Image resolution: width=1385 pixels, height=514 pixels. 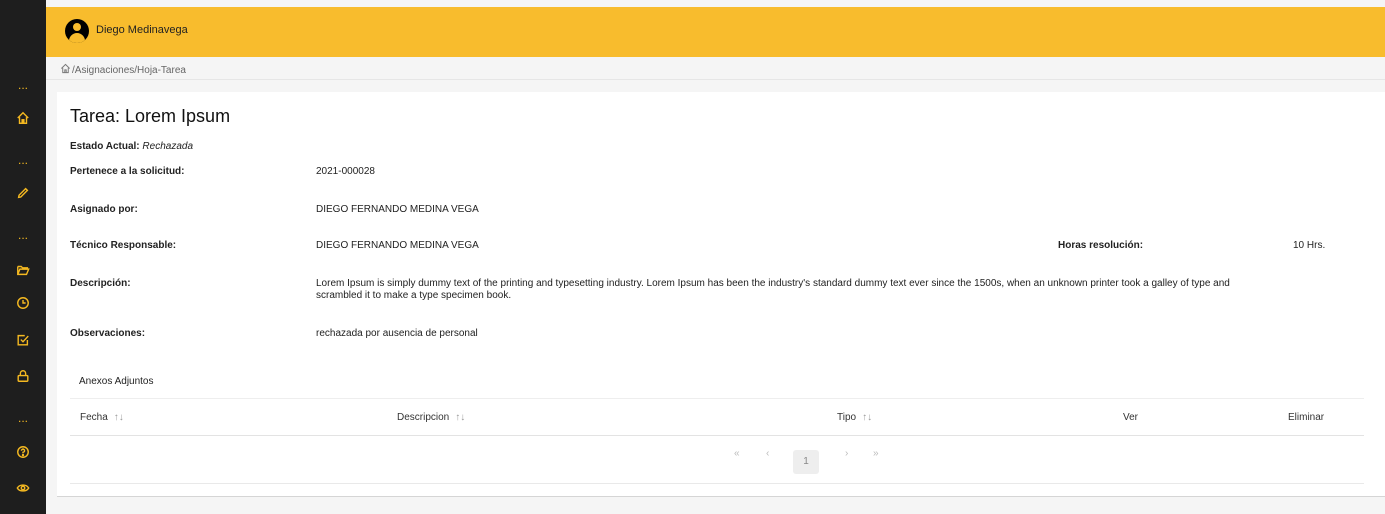 What do you see at coordinates (23, 303) in the screenshot?
I see `clock-icon` at bounding box center [23, 303].